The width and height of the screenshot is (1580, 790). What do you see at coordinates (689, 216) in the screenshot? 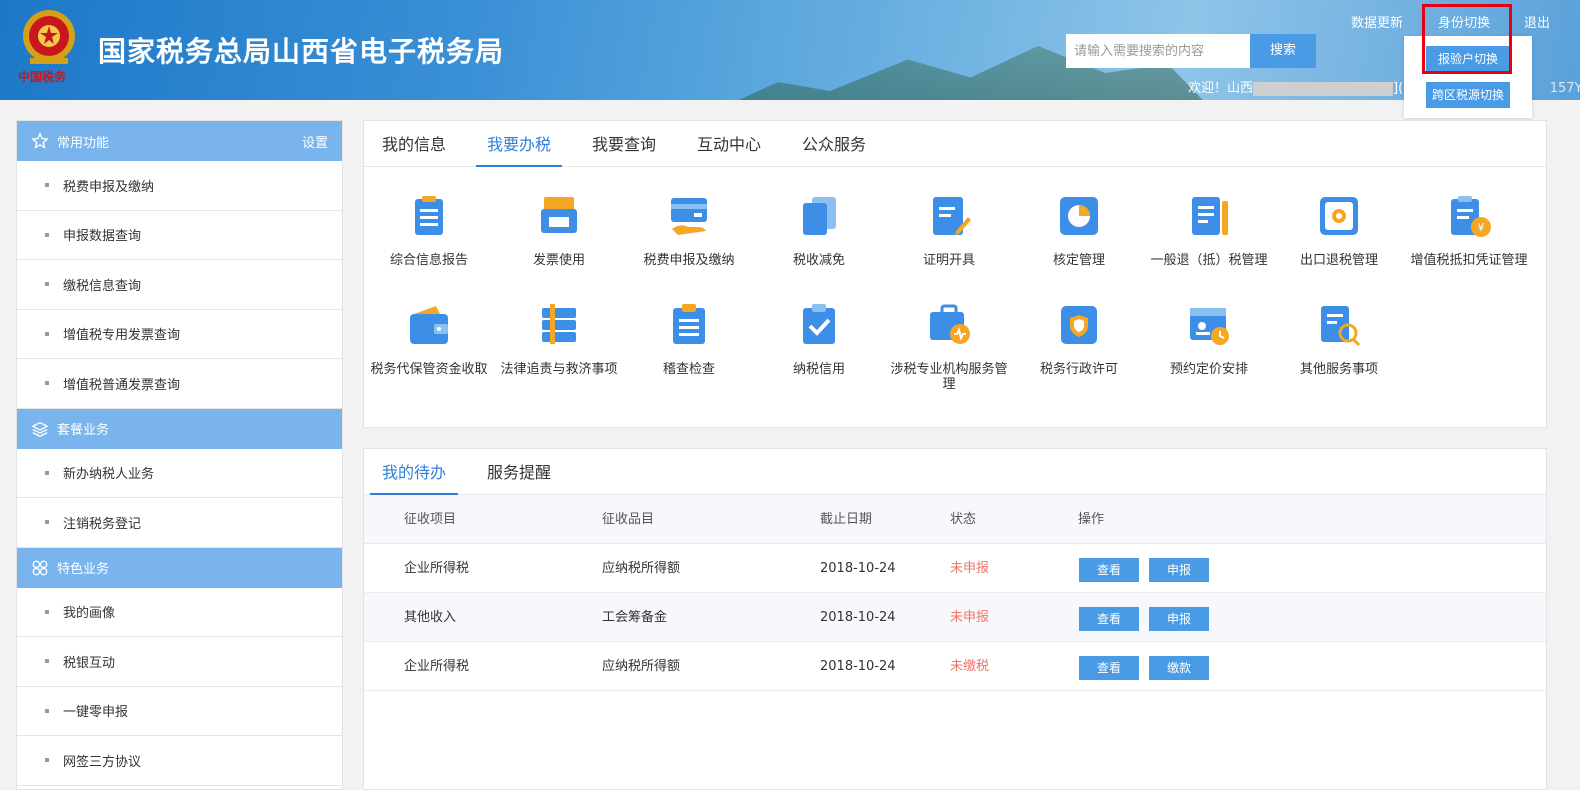
I see `card-hand-icon` at bounding box center [689, 216].